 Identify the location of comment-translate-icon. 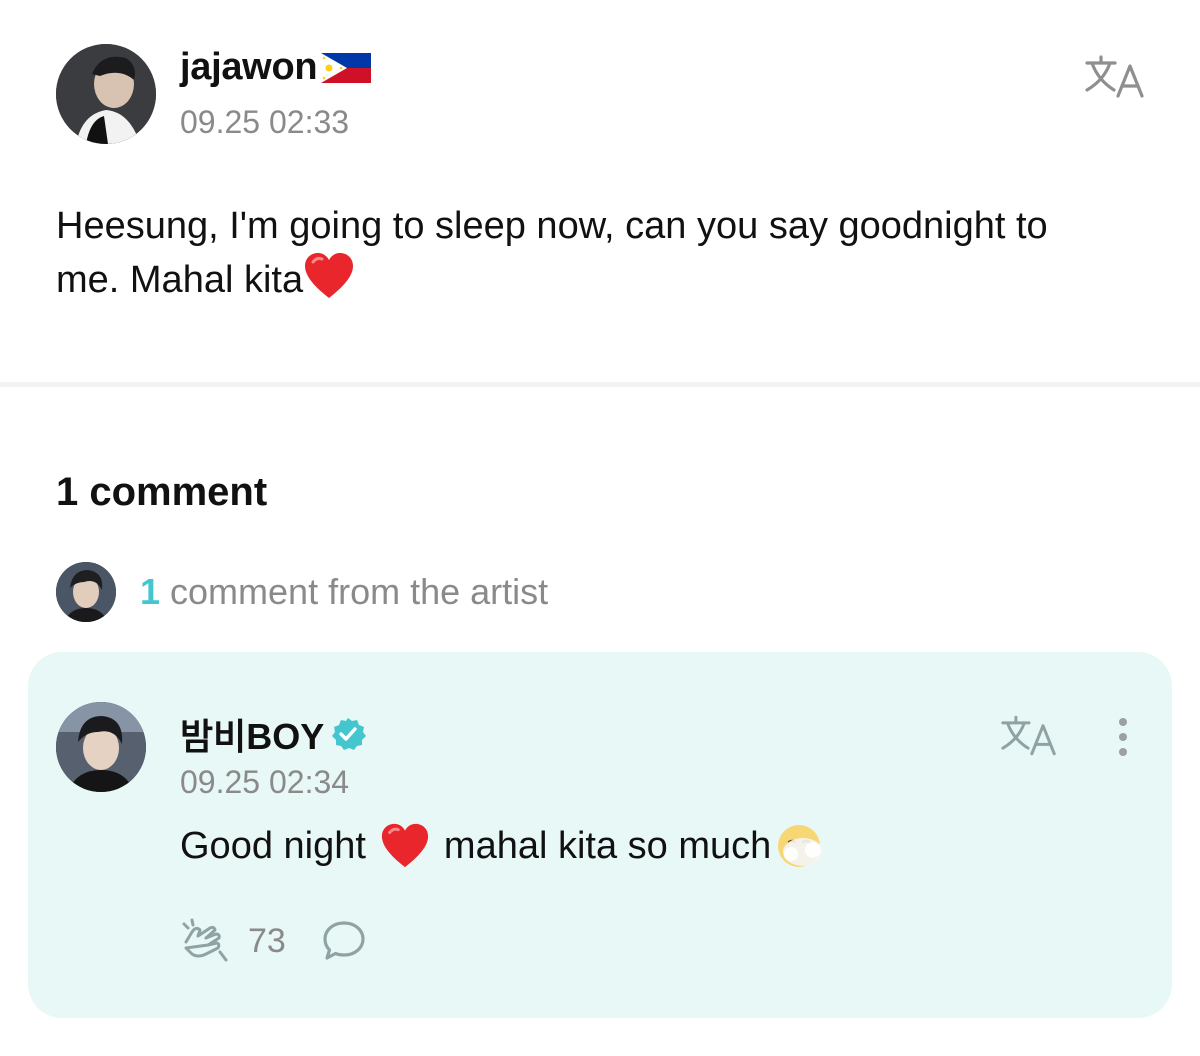
(1029, 736).